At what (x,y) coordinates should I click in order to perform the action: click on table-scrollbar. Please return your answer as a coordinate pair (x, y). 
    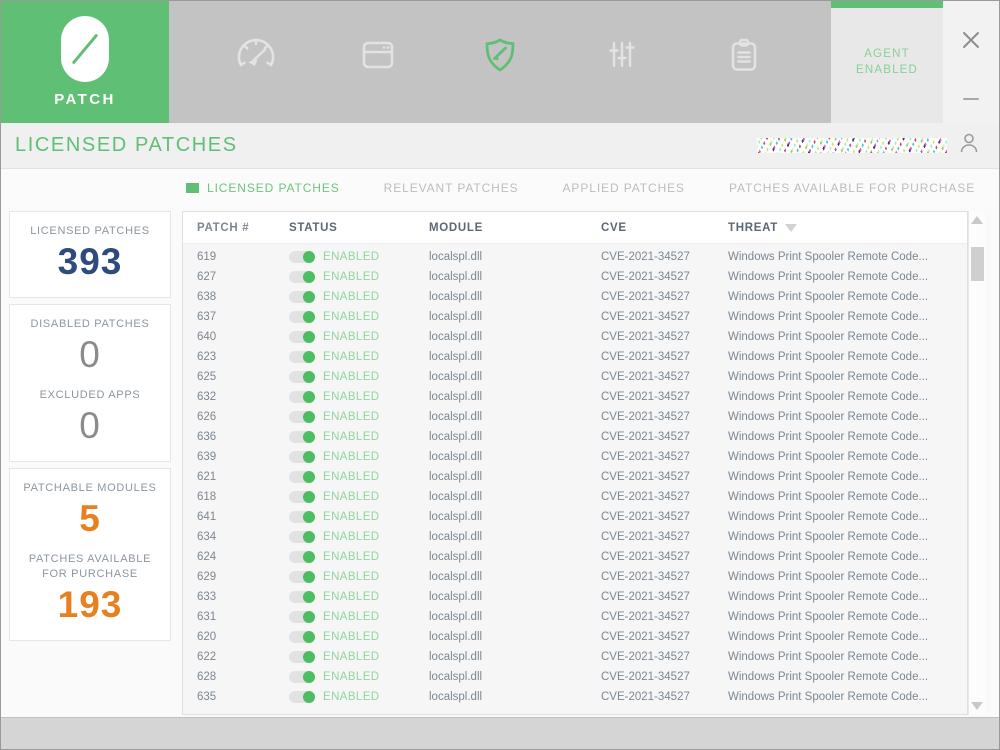
    Looking at the image, I should click on (976, 463).